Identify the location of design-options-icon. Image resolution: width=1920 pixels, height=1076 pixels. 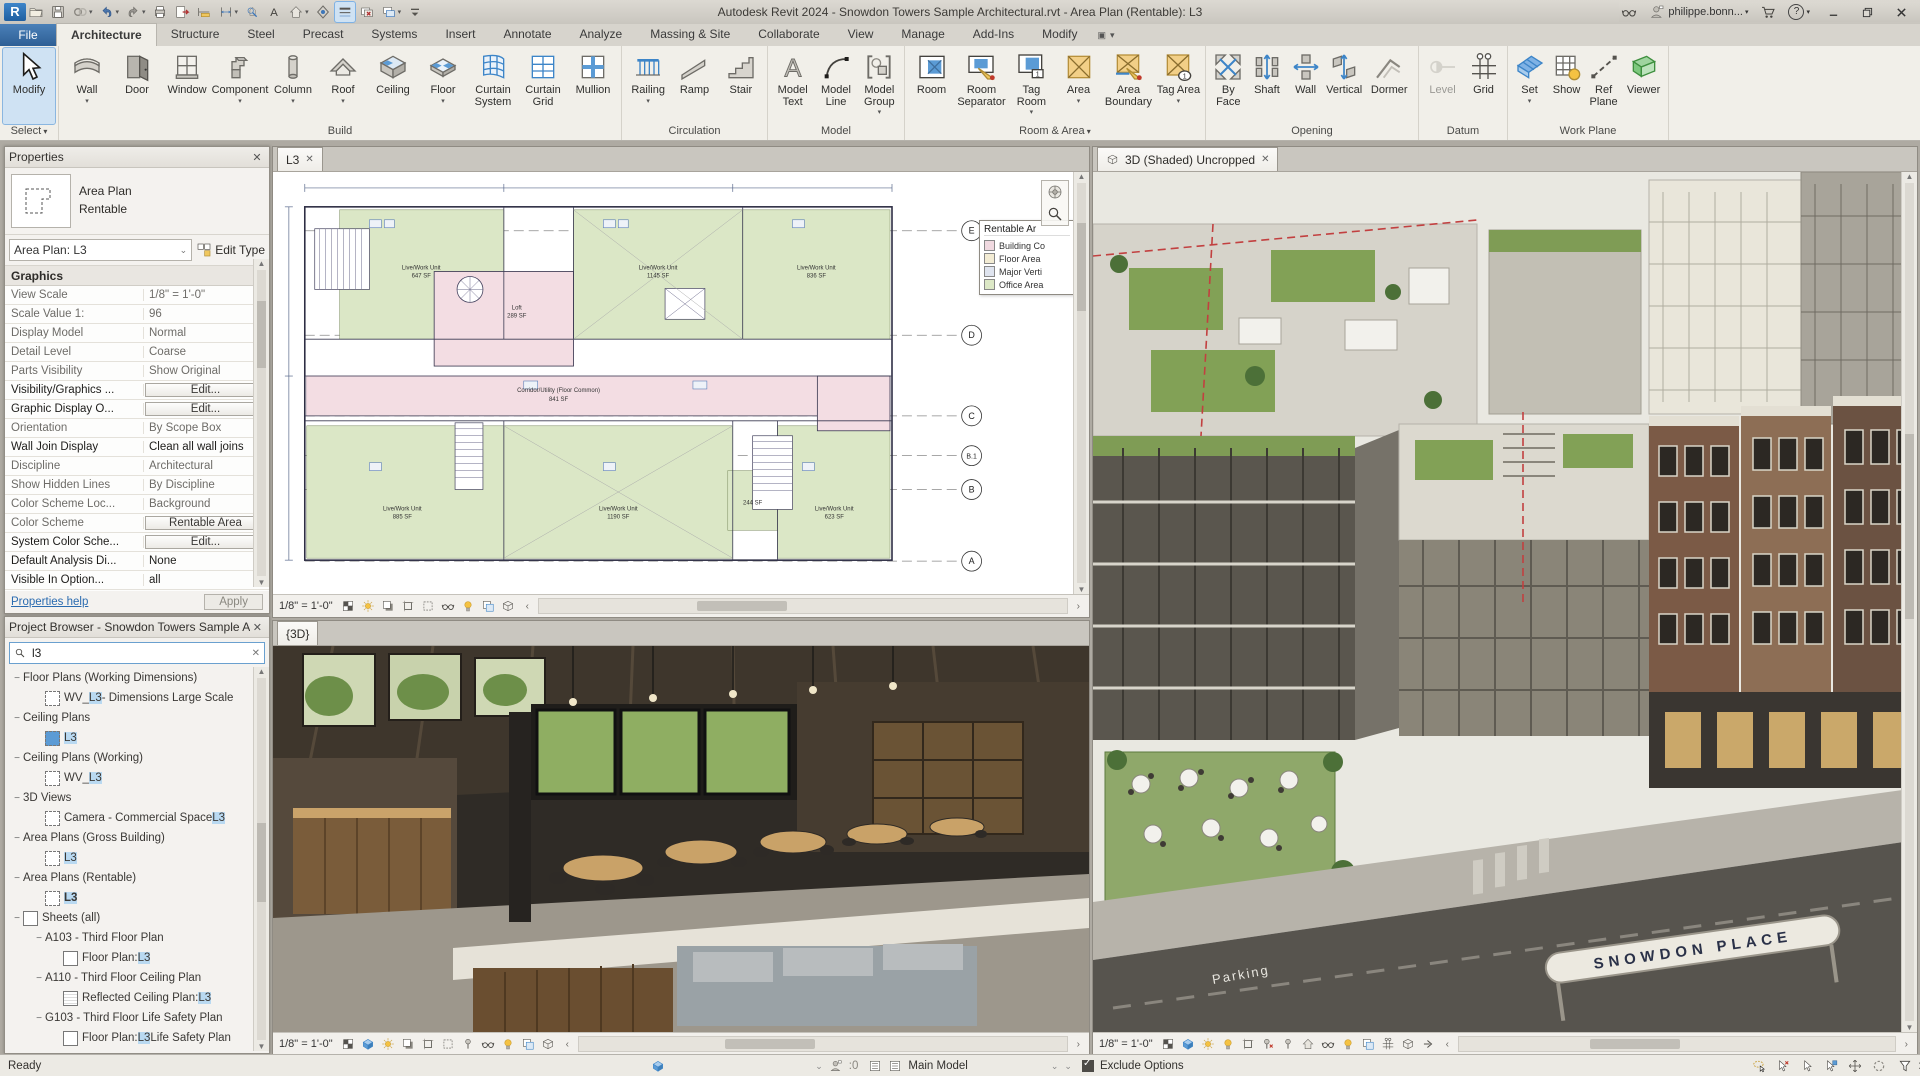
(875, 1066).